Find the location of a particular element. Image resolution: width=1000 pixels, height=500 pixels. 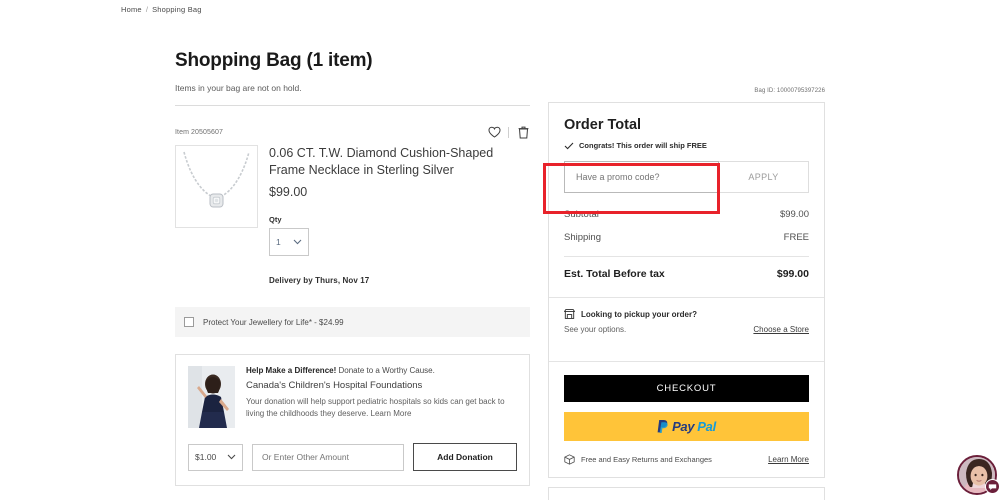

promo-code-row: APPLY is located at coordinates (686, 177).